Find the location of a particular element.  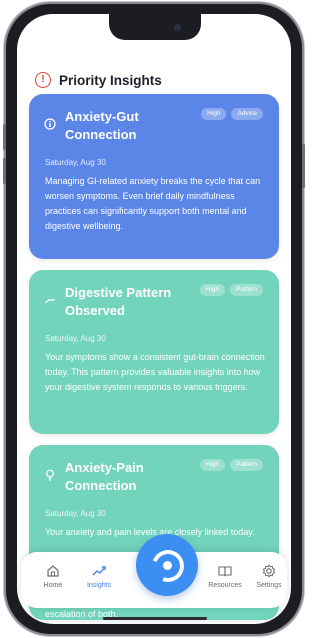

card-title: Anxiety-Pain Connection is located at coordinates (104, 476).